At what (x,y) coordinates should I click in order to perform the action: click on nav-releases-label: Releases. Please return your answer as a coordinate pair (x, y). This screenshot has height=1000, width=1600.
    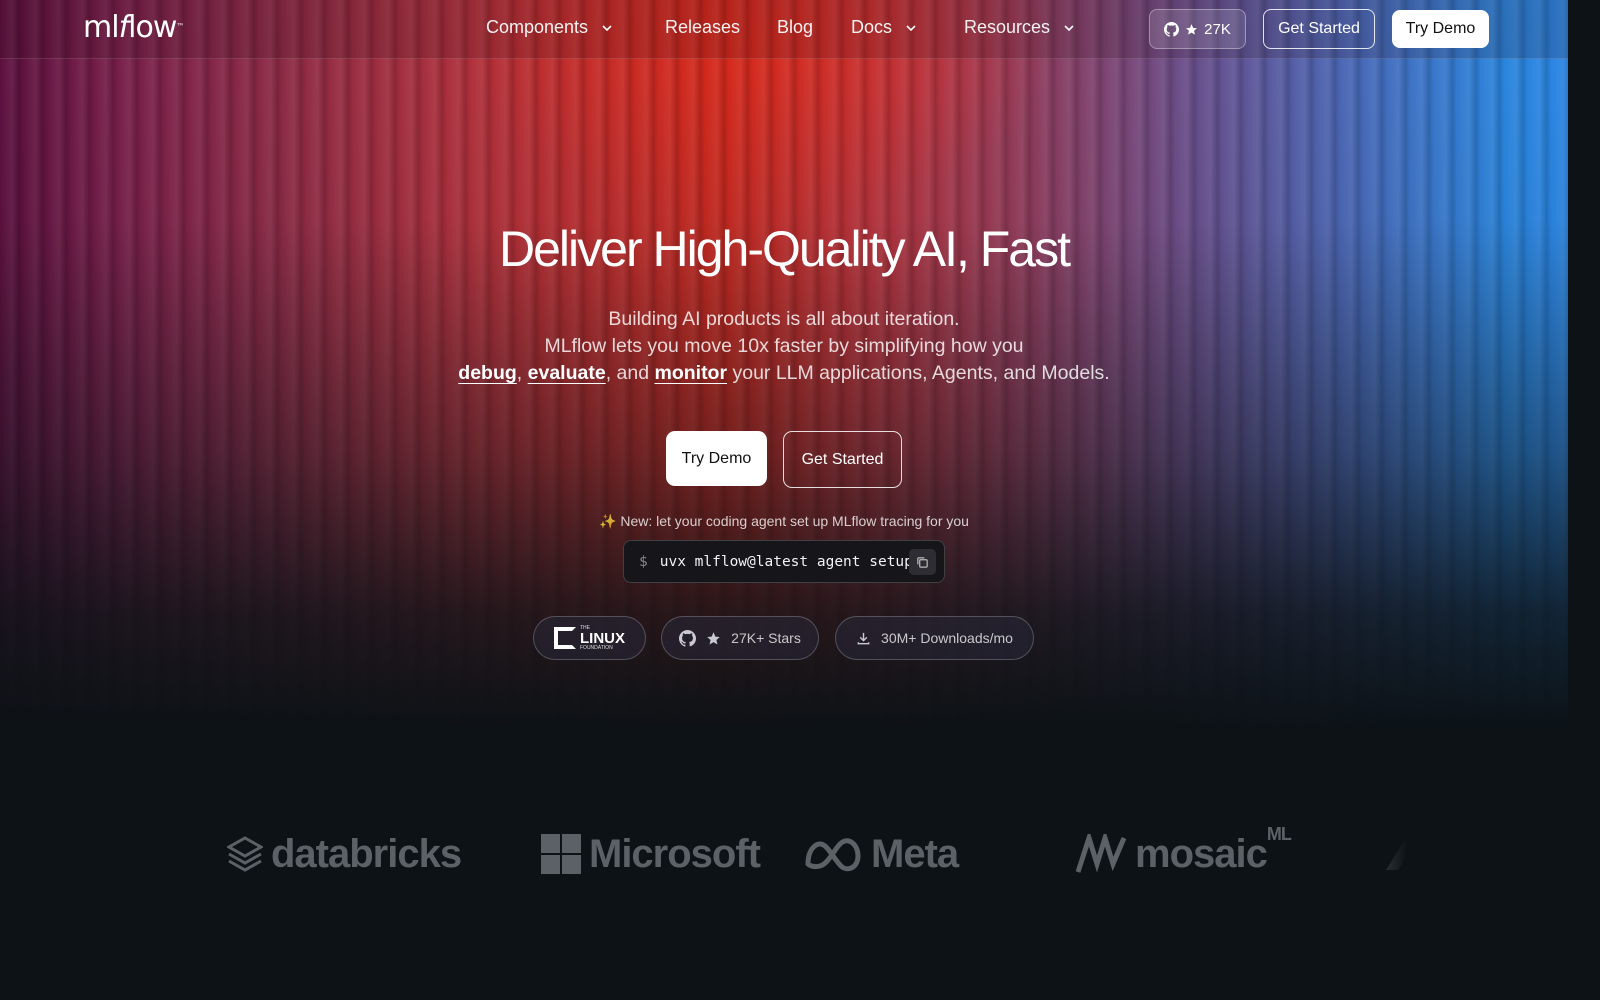
    Looking at the image, I should click on (703, 27).